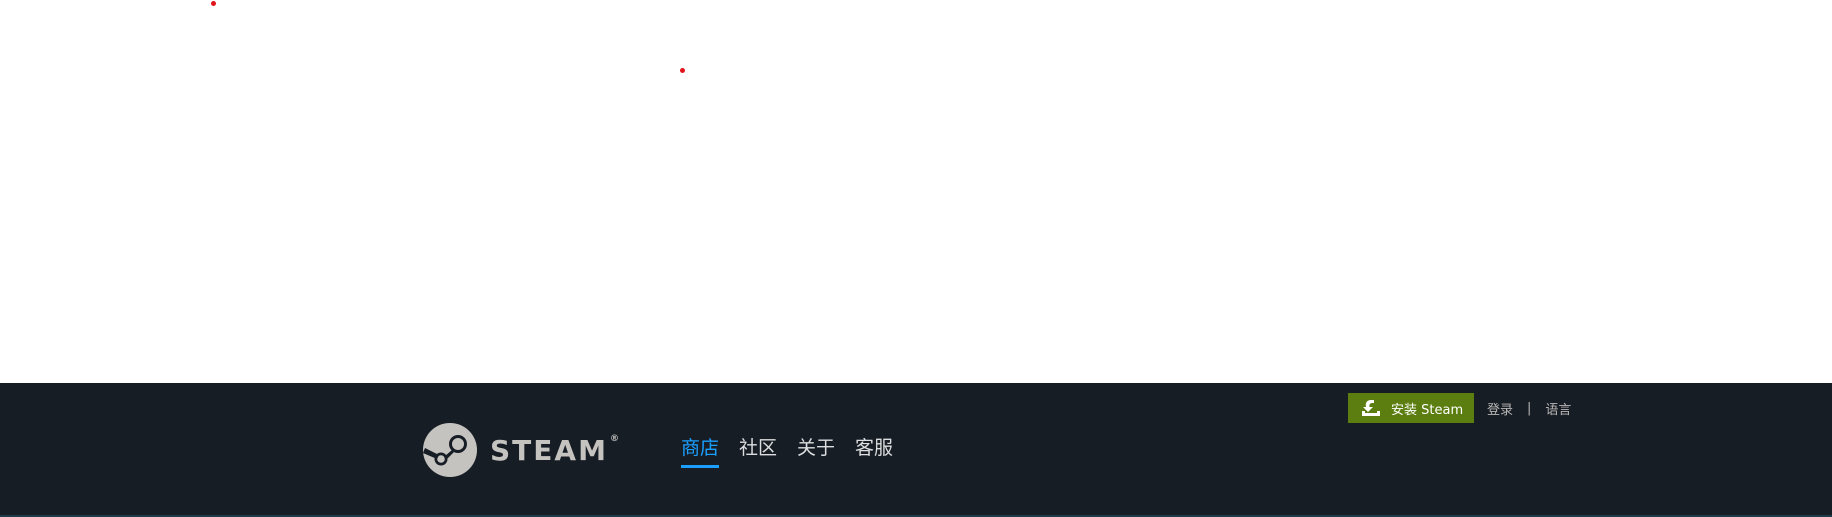  I want to click on install-steam-button: 安装 Steam, so click(1411, 408).